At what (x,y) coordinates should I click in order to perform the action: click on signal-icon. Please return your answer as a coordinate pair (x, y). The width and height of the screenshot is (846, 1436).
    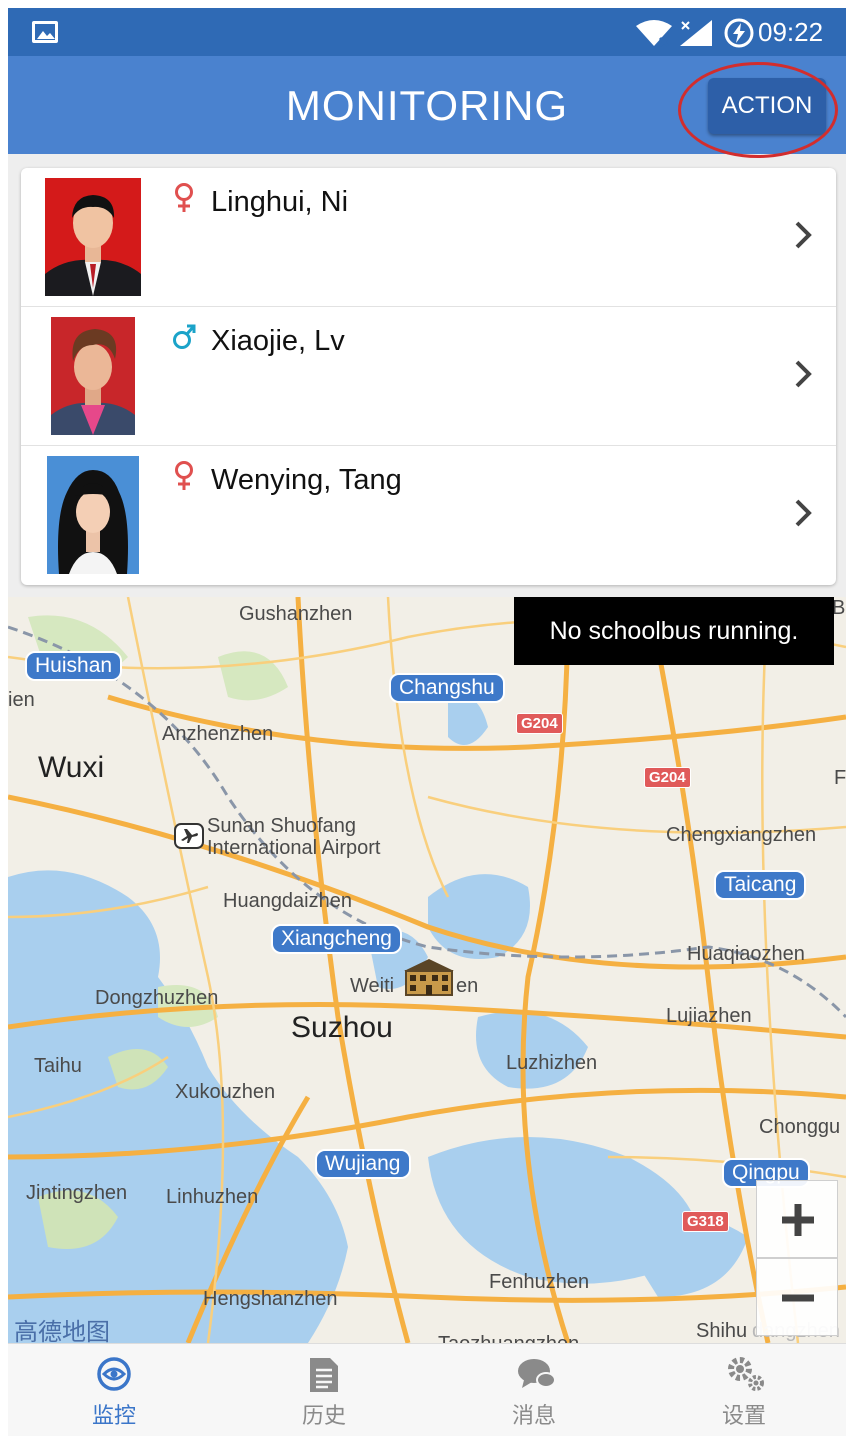
    Looking at the image, I should click on (696, 33).